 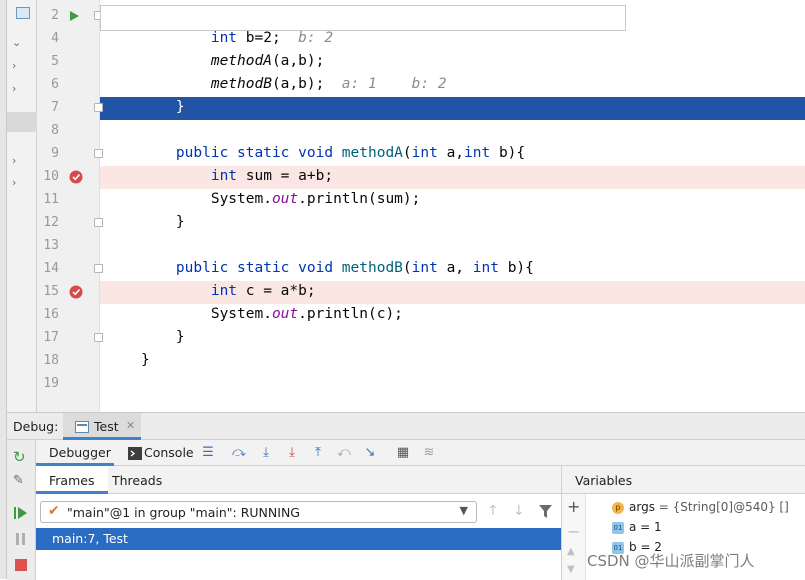 I want to click on tab-debugger: Debugger, so click(x=75, y=453).